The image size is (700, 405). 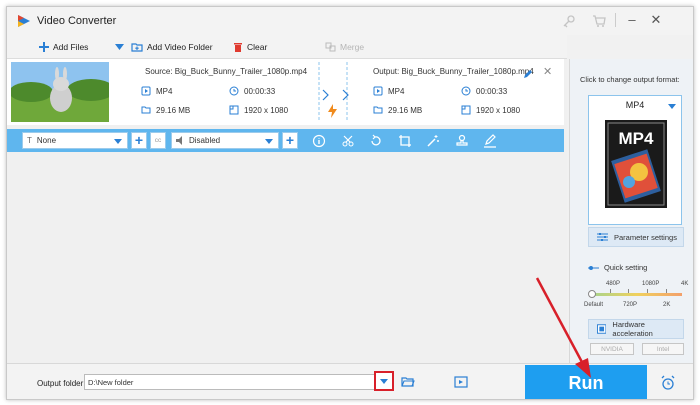 I want to click on output-duration: 00:00:33, so click(x=484, y=91).